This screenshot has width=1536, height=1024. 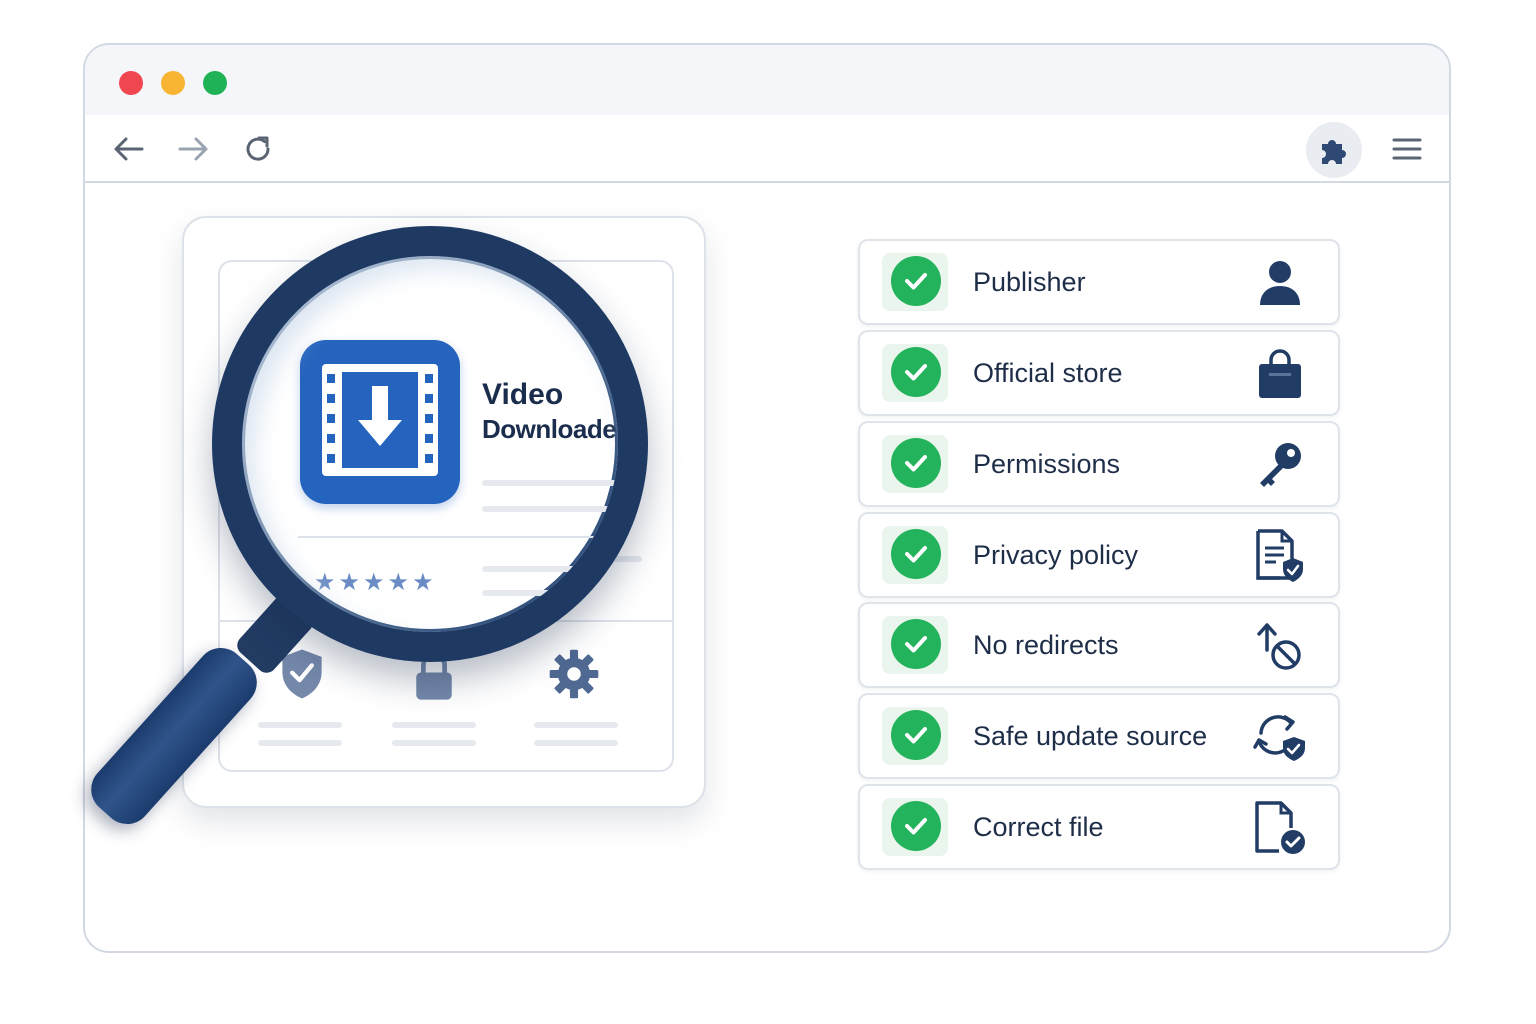 I want to click on reload-button, so click(x=258, y=149).